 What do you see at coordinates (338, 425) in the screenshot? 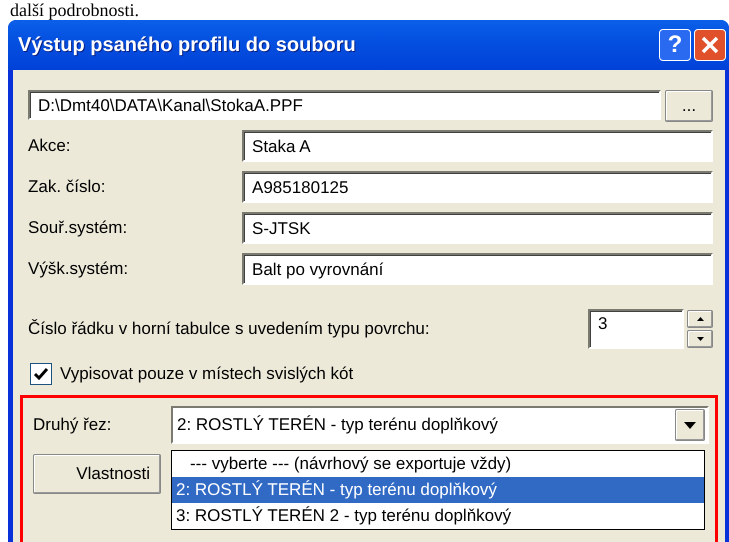
I see `combo-value: 2: ROSTLÝ TERÉN - typ terénu doplňkový` at bounding box center [338, 425].